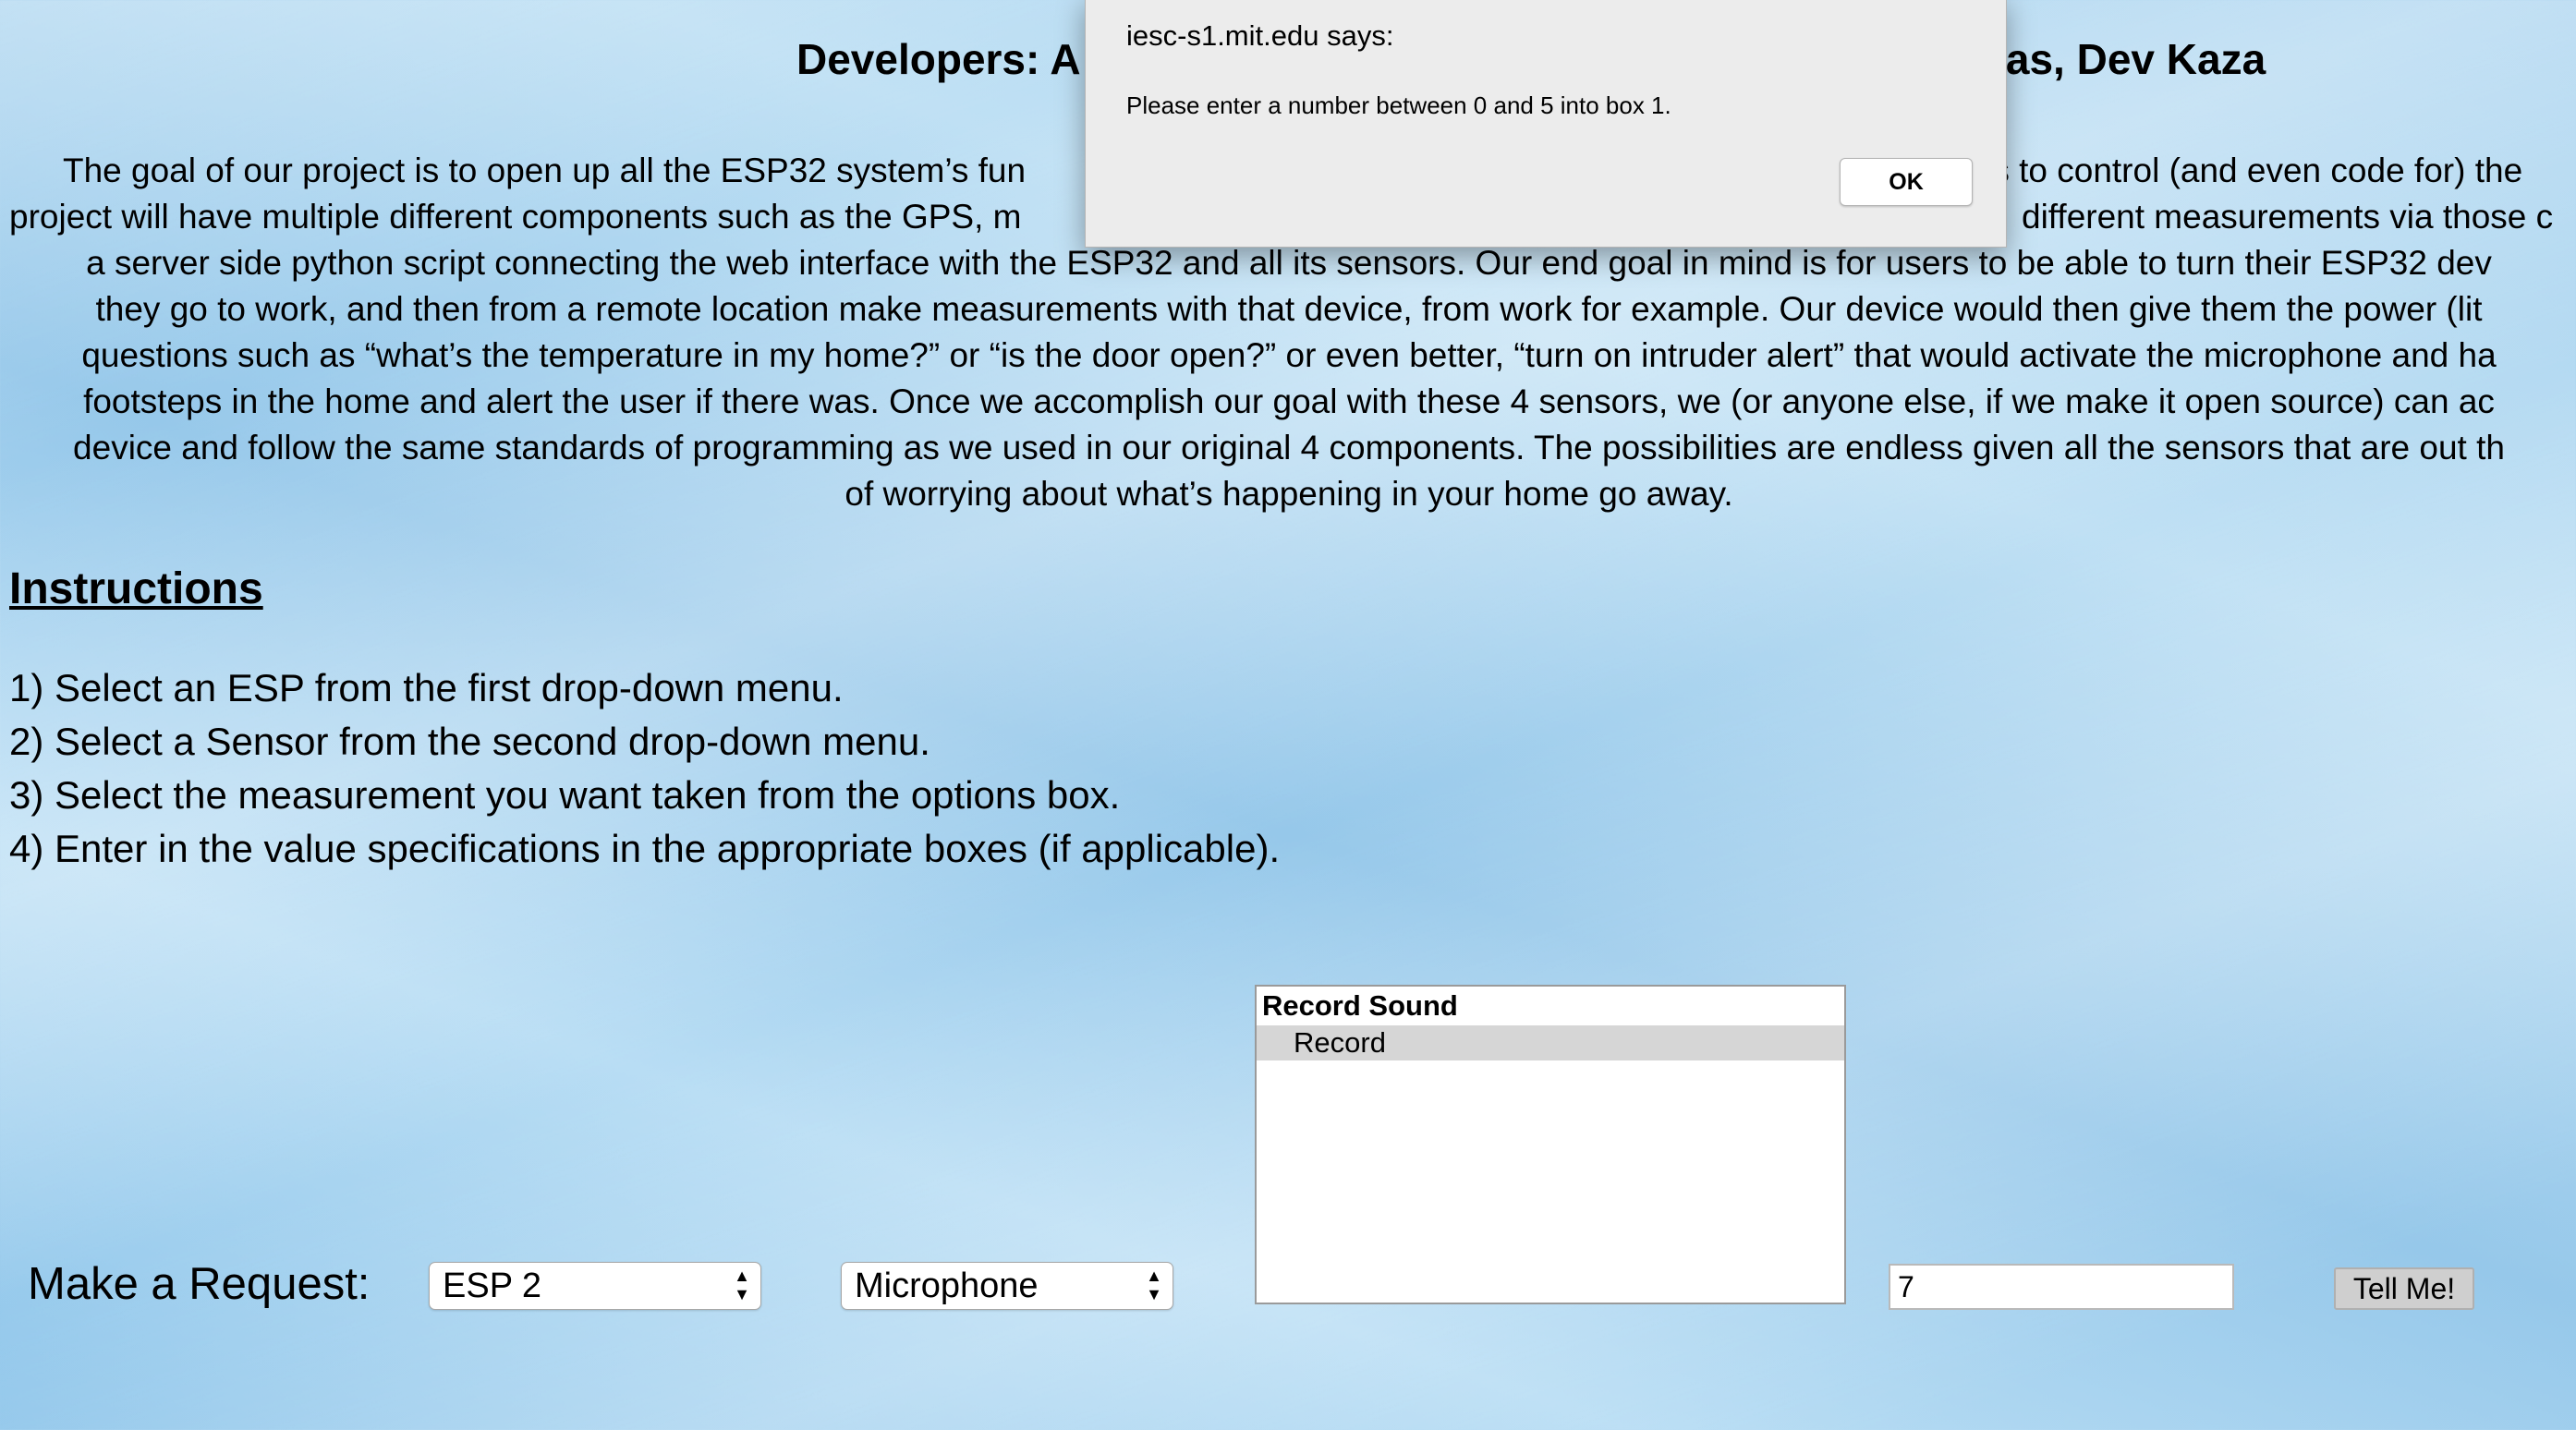  Describe the element at coordinates (947, 1286) in the screenshot. I see `sensor-select-value: Microphone` at that location.